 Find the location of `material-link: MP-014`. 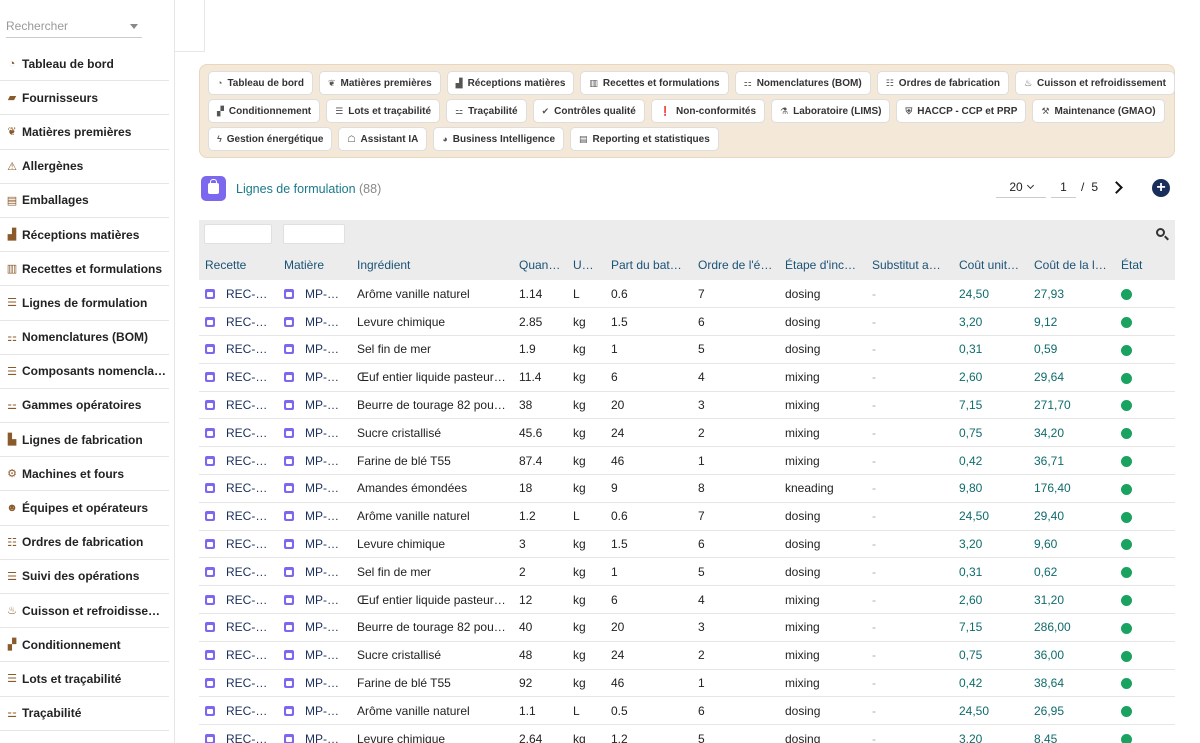

material-link: MP-014 is located at coordinates (314, 488).